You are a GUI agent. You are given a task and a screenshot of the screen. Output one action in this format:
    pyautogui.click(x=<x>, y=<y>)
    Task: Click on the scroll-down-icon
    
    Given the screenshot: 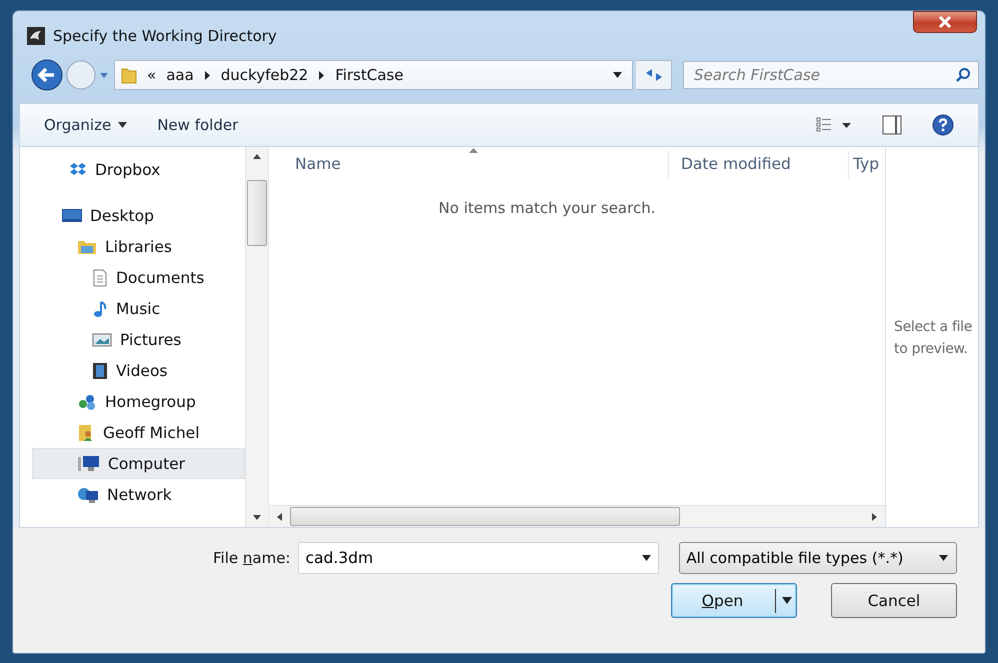 What is the action you would take?
    pyautogui.click(x=257, y=517)
    